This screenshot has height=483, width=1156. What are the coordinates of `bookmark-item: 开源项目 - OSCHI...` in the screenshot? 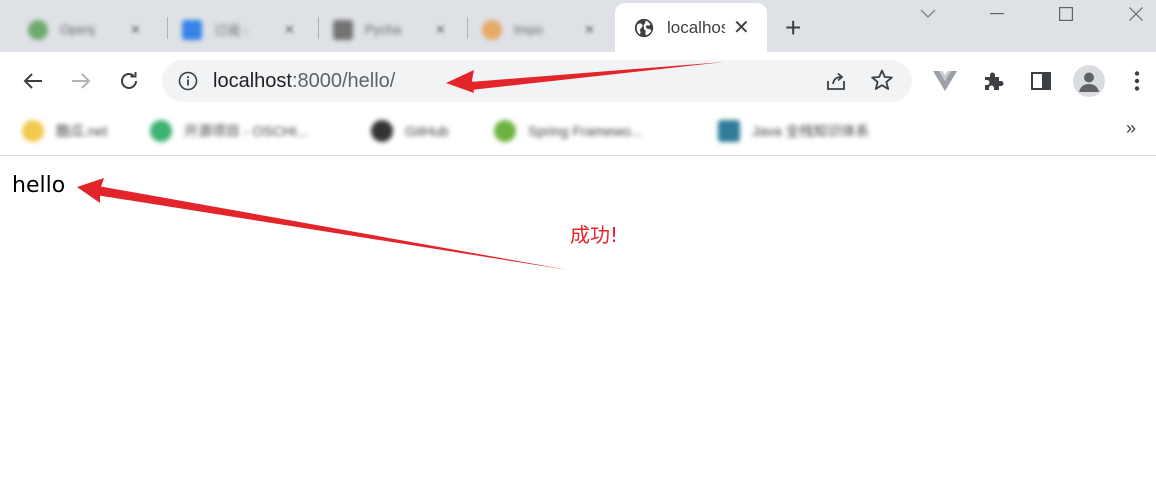 It's located at (229, 131).